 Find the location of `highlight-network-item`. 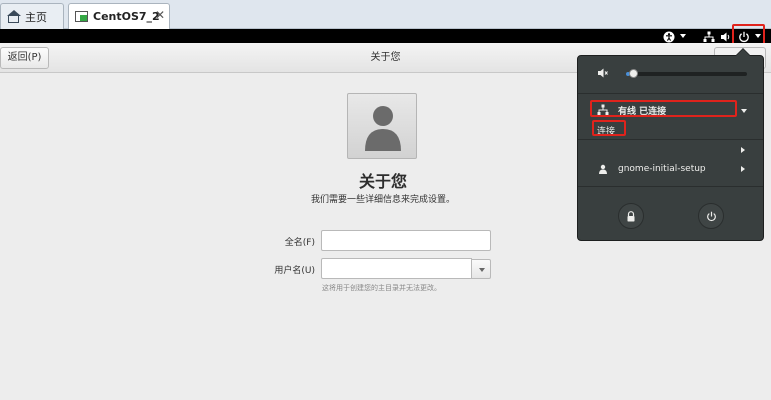

highlight-network-item is located at coordinates (663, 108).